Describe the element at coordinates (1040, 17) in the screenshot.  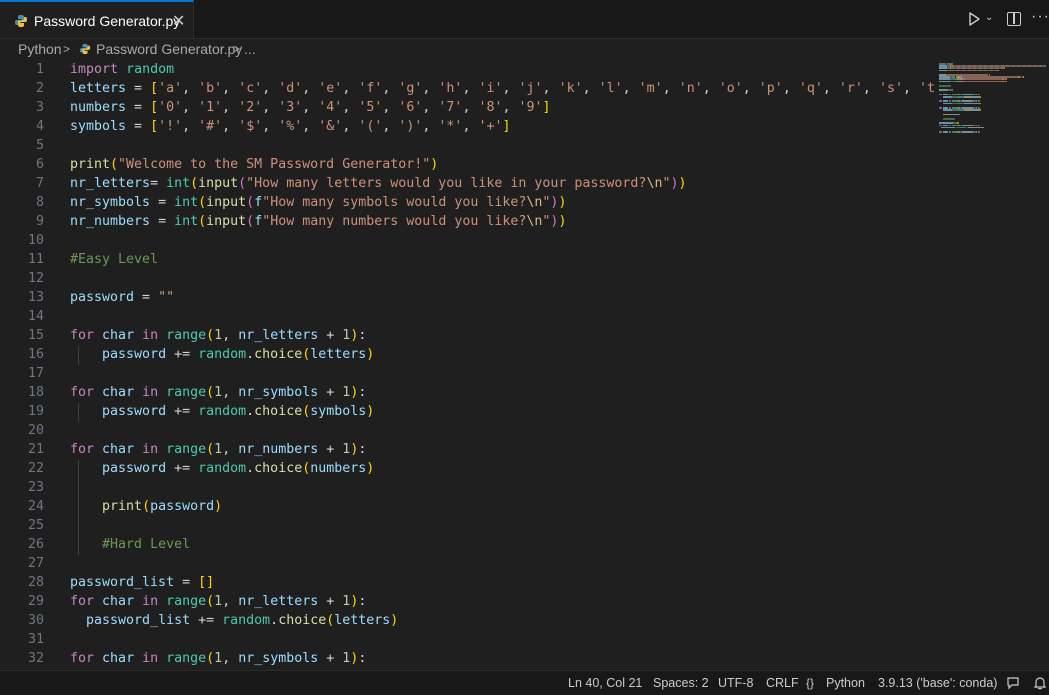
I see `more-actions-icon: ···` at that location.